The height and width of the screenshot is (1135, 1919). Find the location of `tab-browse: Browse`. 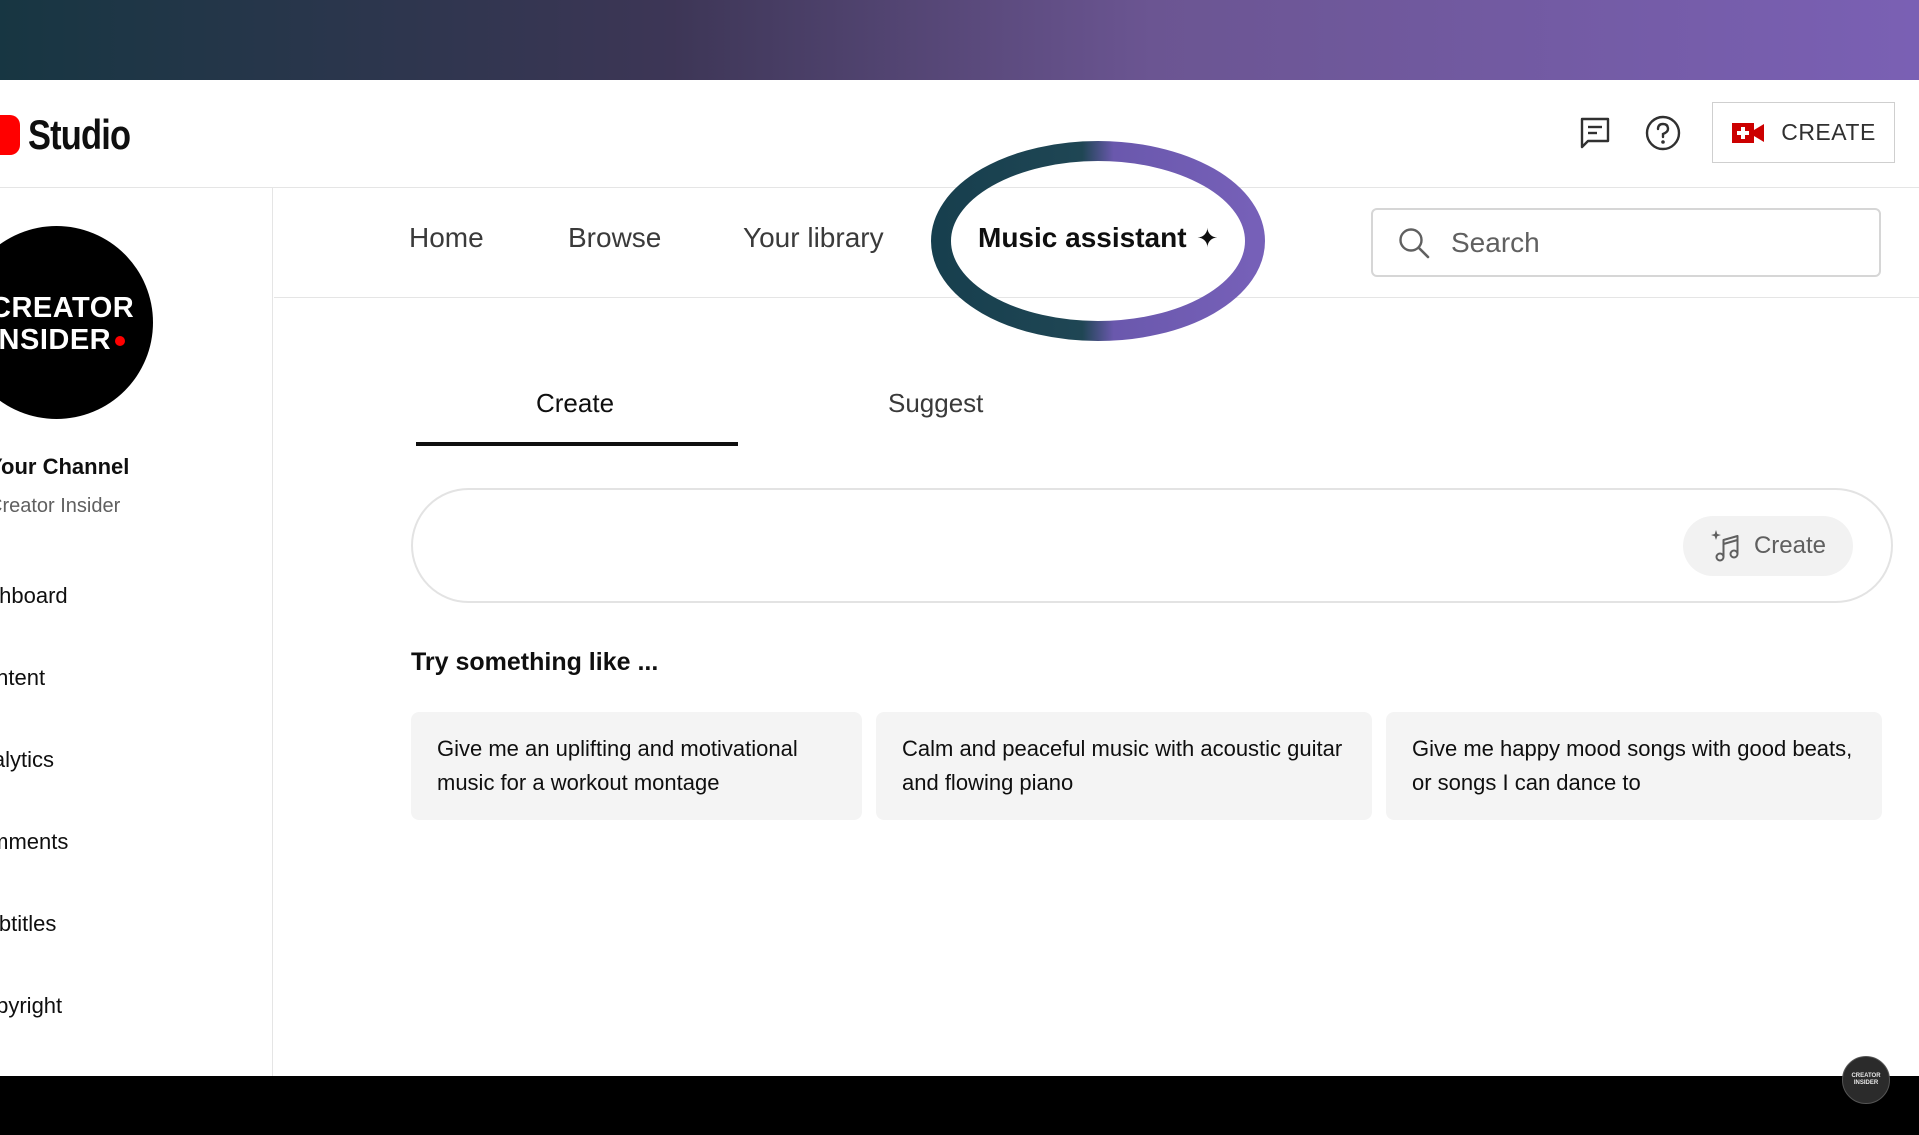

tab-browse: Browse is located at coordinates (614, 238).